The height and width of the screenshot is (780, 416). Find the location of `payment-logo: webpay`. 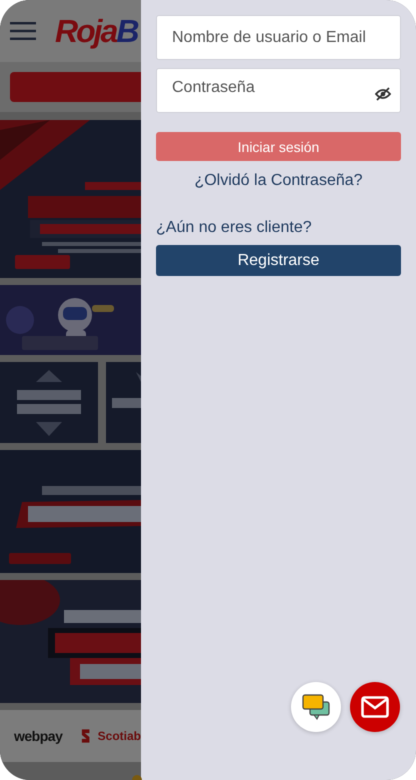

payment-logo: webpay is located at coordinates (38, 736).